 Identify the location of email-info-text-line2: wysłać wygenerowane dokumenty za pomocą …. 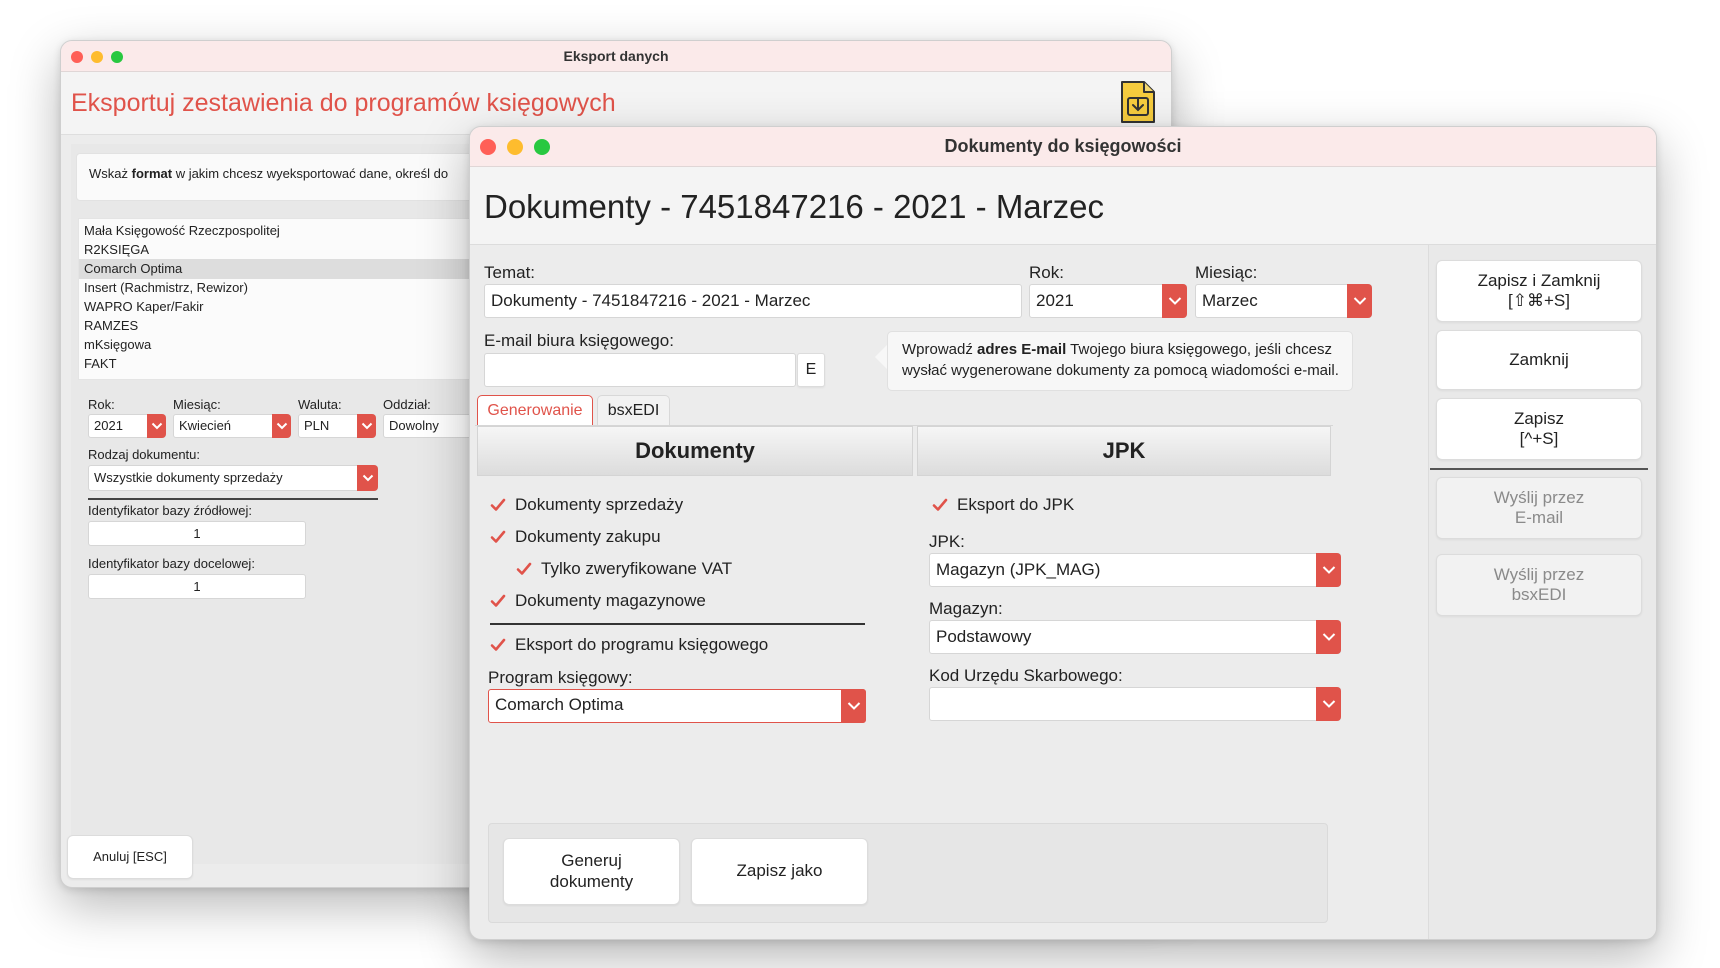
(1120, 370).